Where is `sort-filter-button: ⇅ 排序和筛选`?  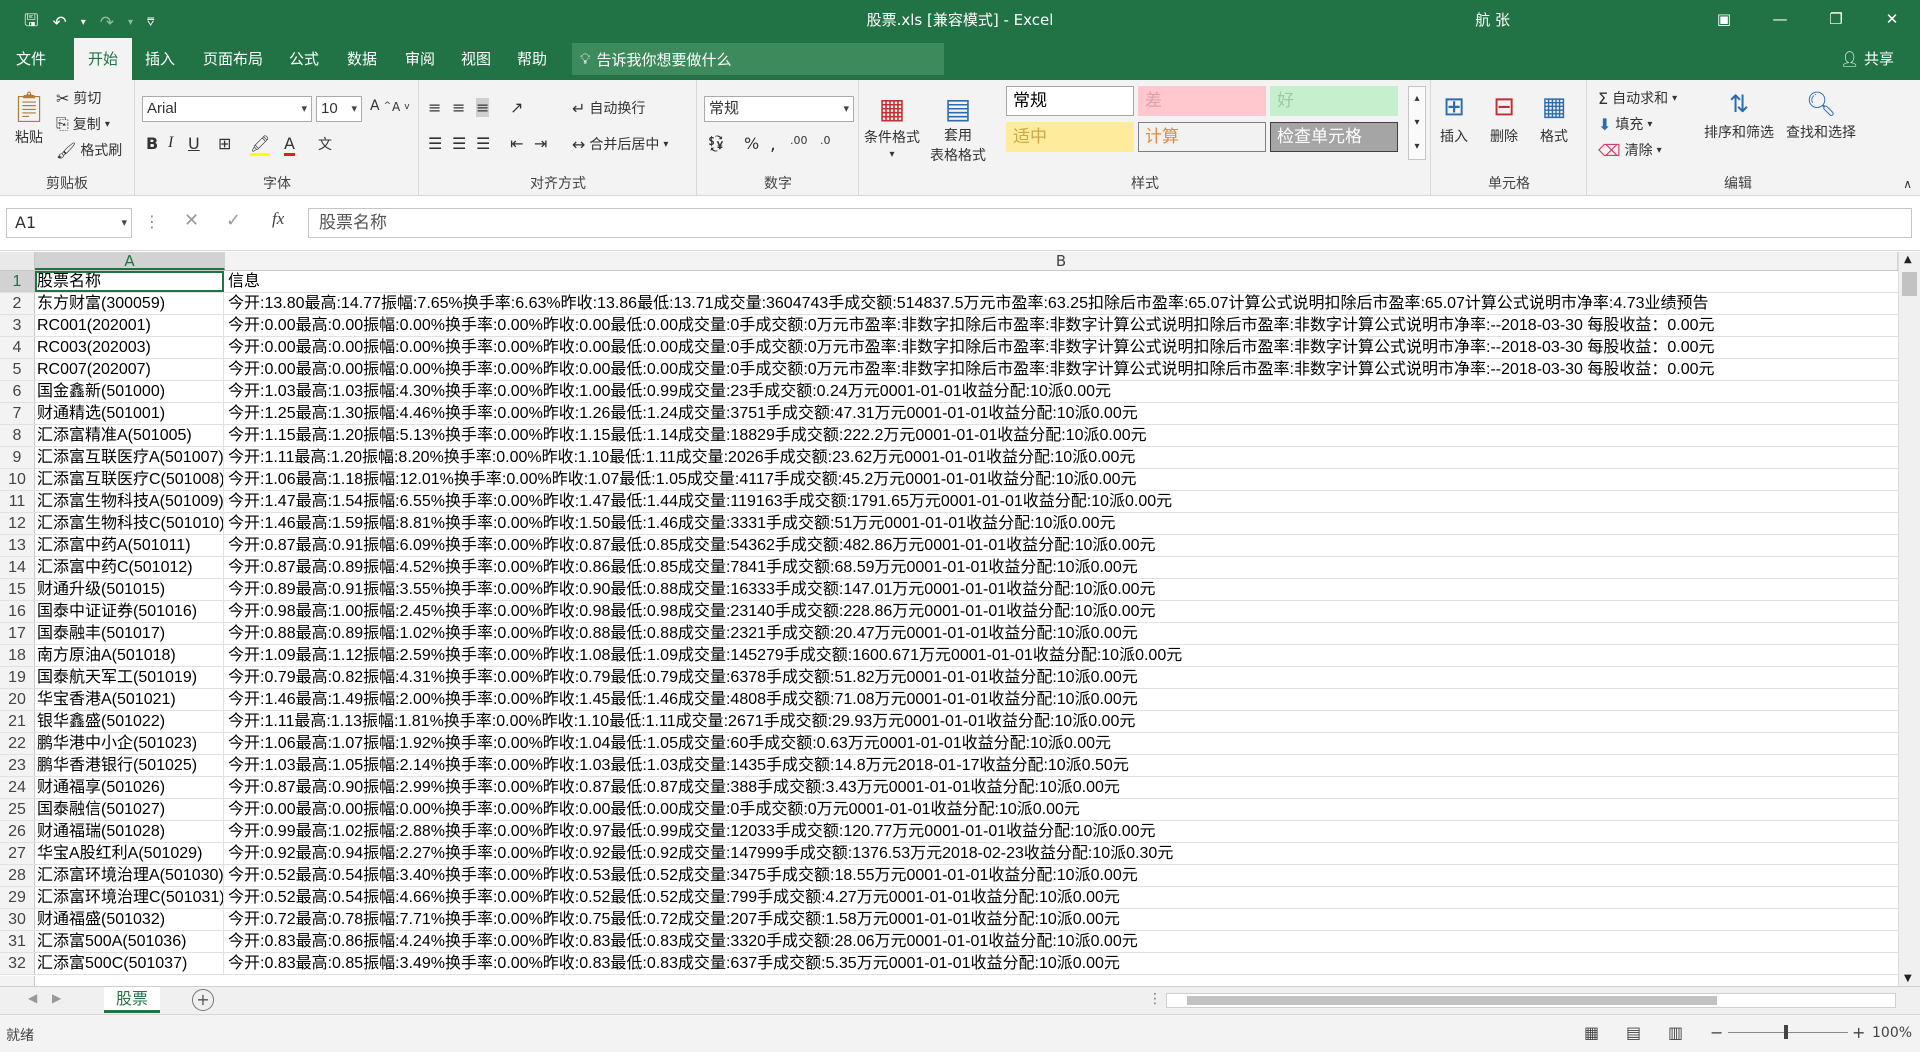 sort-filter-button: ⇅ 排序和筛选 is located at coordinates (1739, 116).